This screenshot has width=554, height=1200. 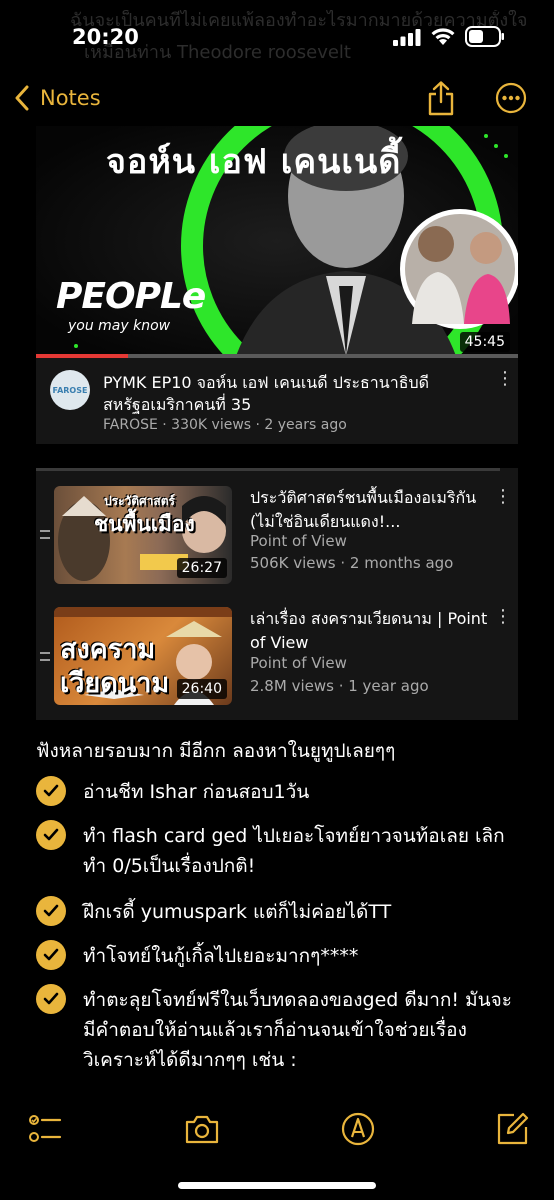 I want to click on bottom-toolbar, so click(x=277, y=1153).